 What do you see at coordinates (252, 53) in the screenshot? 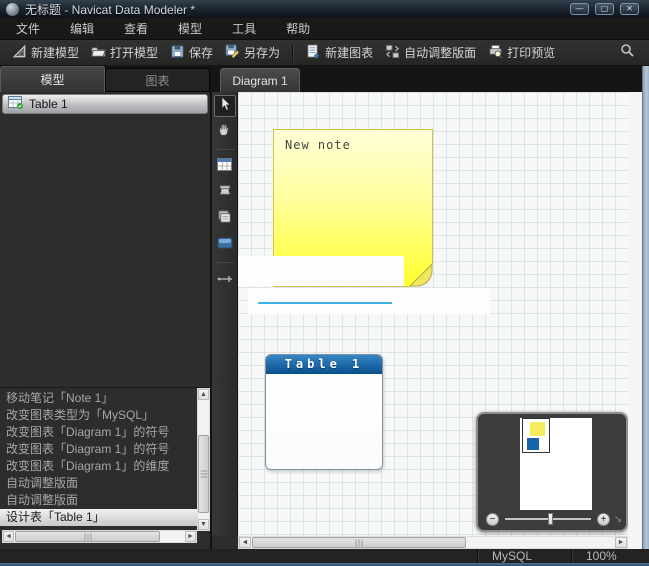
I see `save-as-button: 另存为` at bounding box center [252, 53].